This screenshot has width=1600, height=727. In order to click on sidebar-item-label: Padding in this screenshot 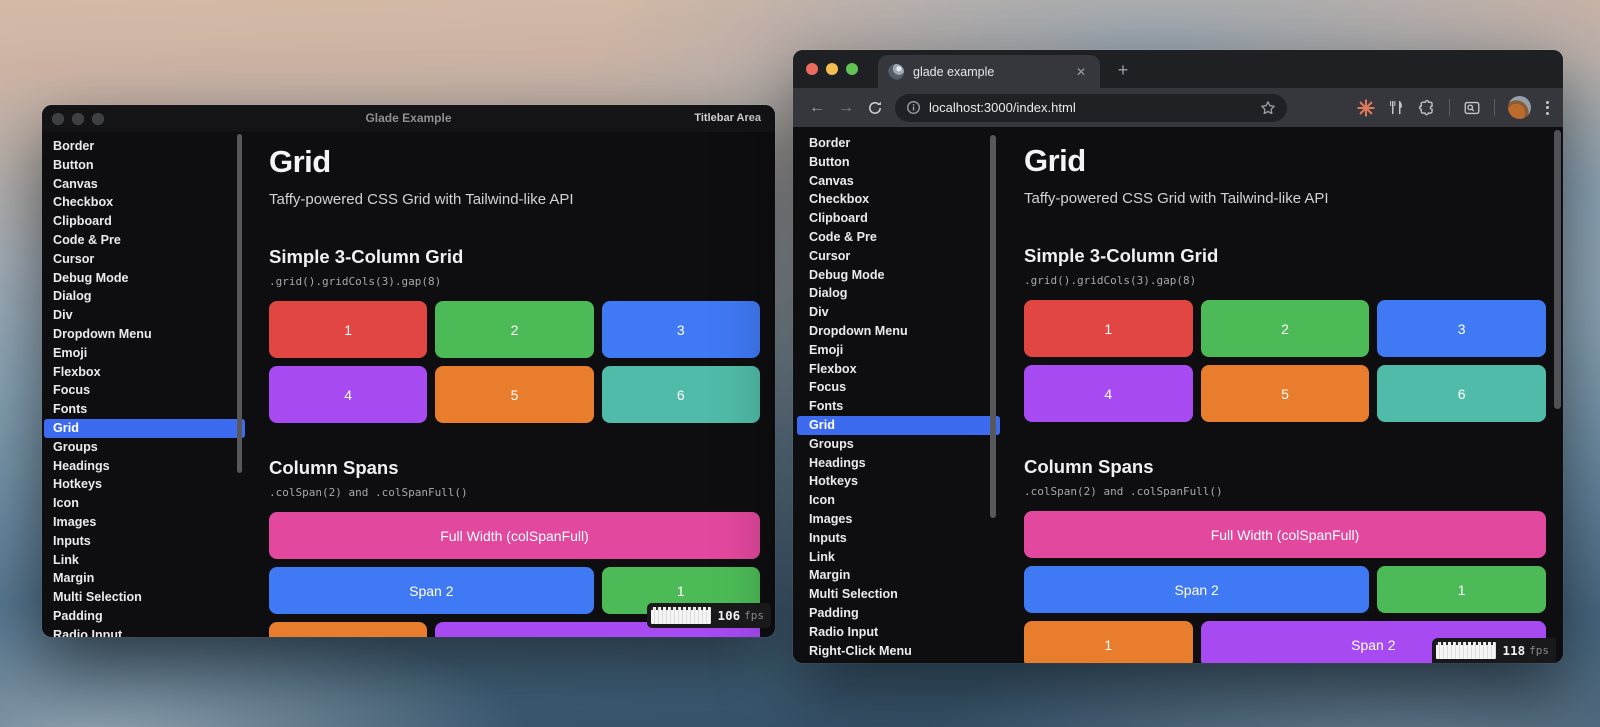, I will do `click(834, 612)`.